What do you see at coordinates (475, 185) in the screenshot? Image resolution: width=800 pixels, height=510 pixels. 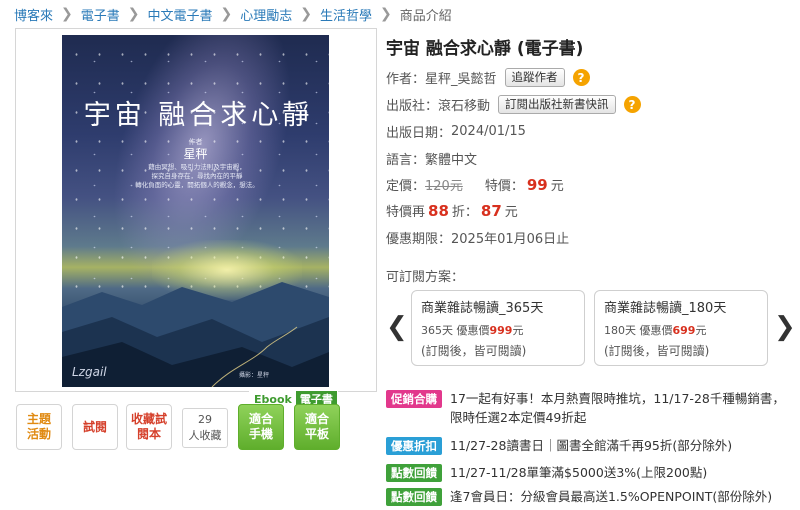 I see `price-row: 定價： 120元 特價： 99 元` at bounding box center [475, 185].